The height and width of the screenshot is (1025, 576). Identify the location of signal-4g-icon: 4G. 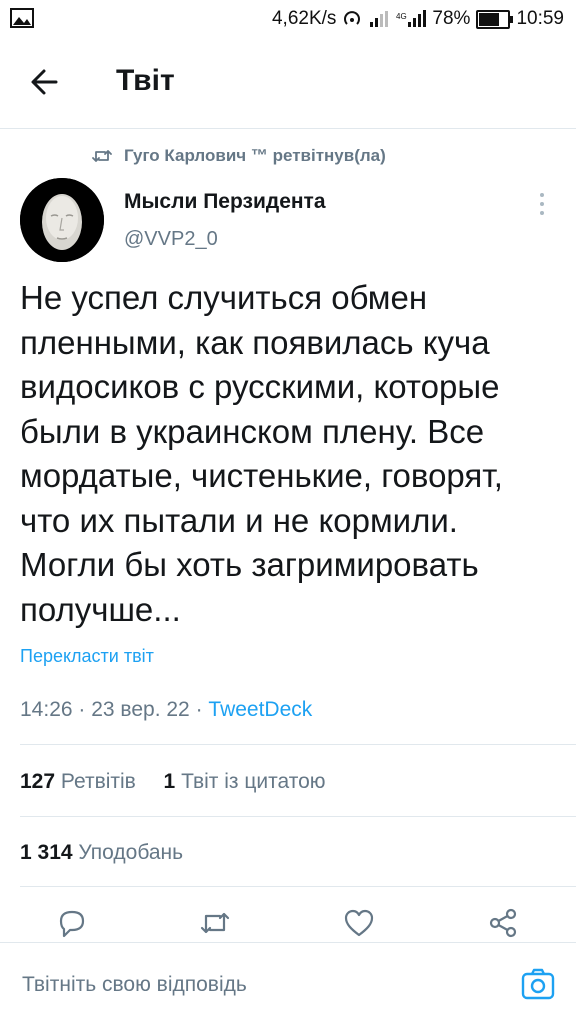
(411, 18).